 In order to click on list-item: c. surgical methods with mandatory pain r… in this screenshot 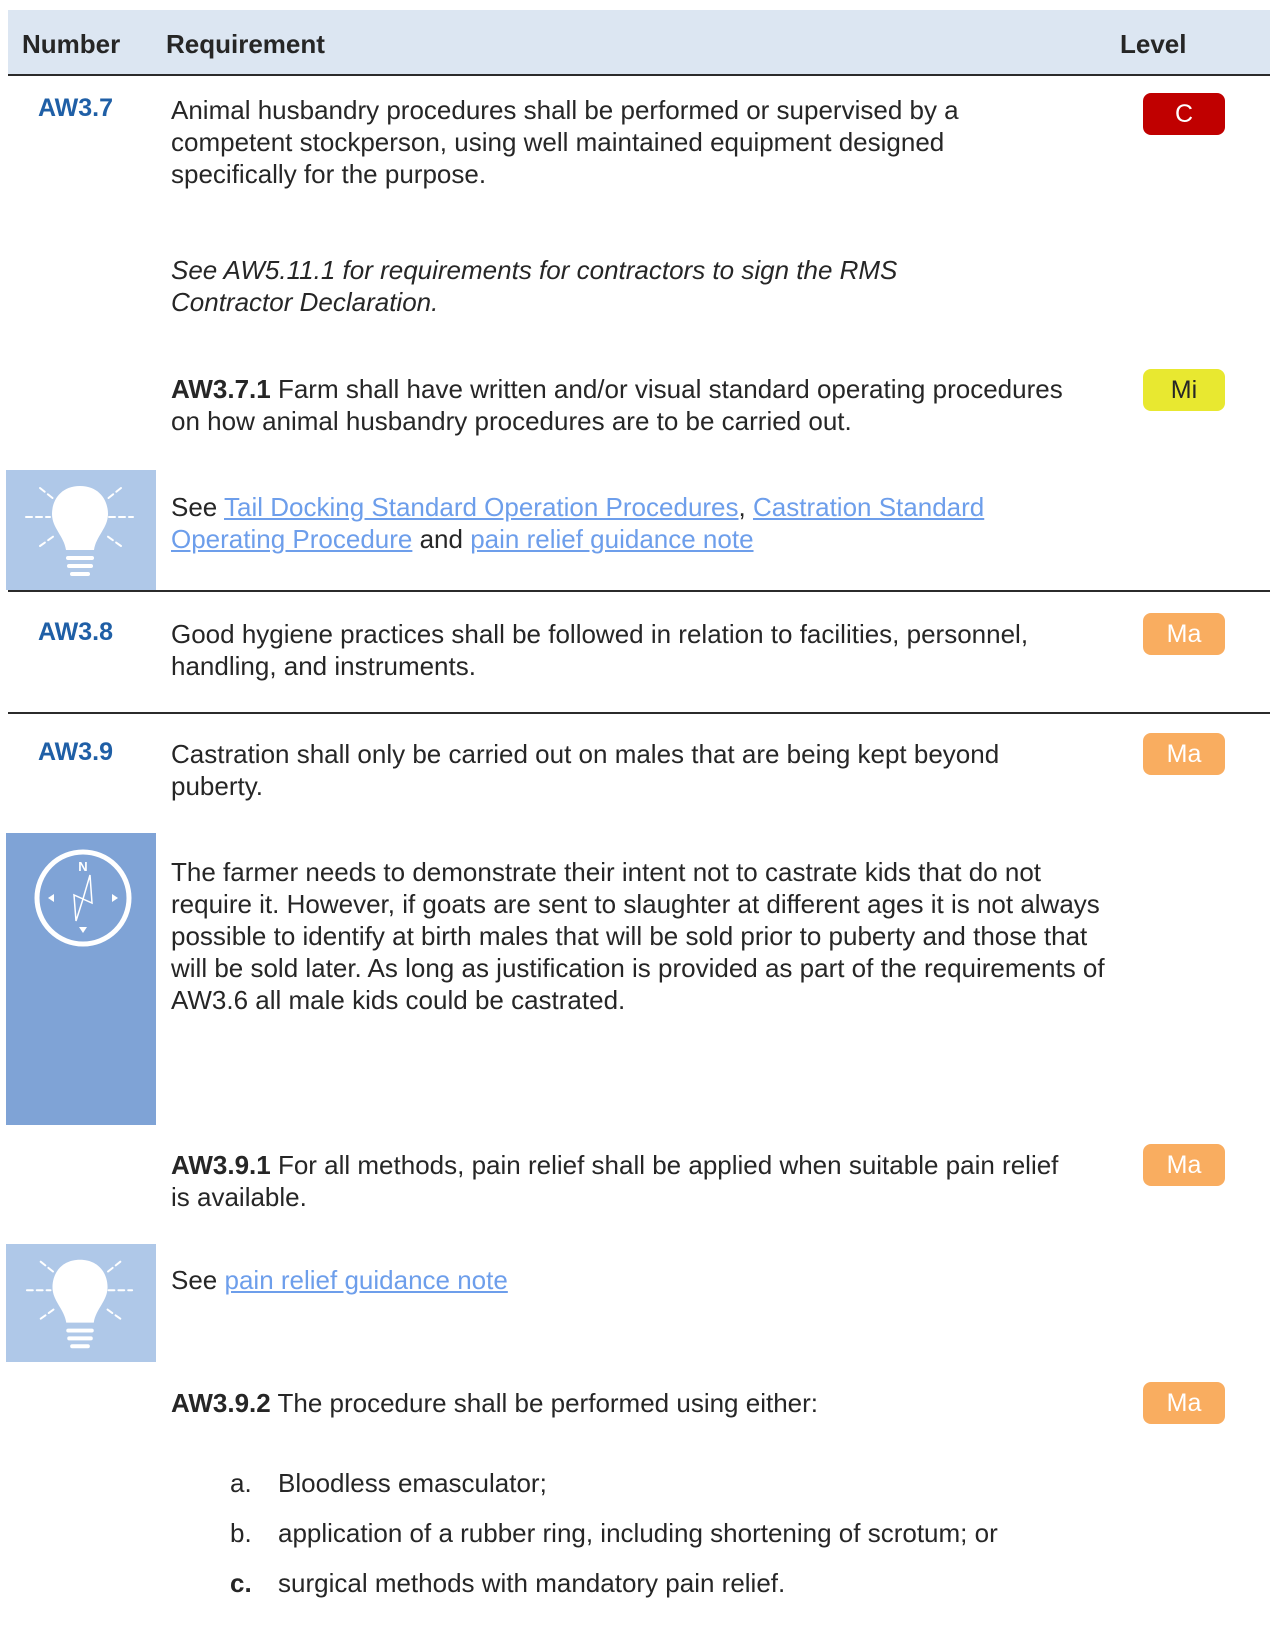, I will do `click(507, 1583)`.